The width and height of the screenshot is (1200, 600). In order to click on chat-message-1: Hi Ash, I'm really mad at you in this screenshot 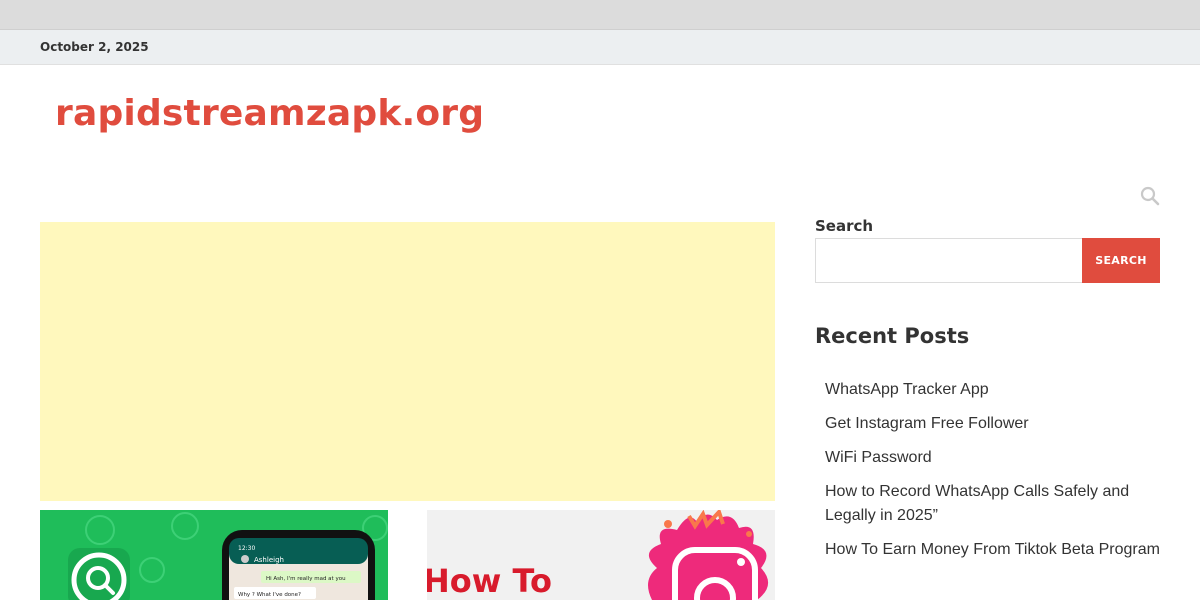, I will do `click(306, 579)`.